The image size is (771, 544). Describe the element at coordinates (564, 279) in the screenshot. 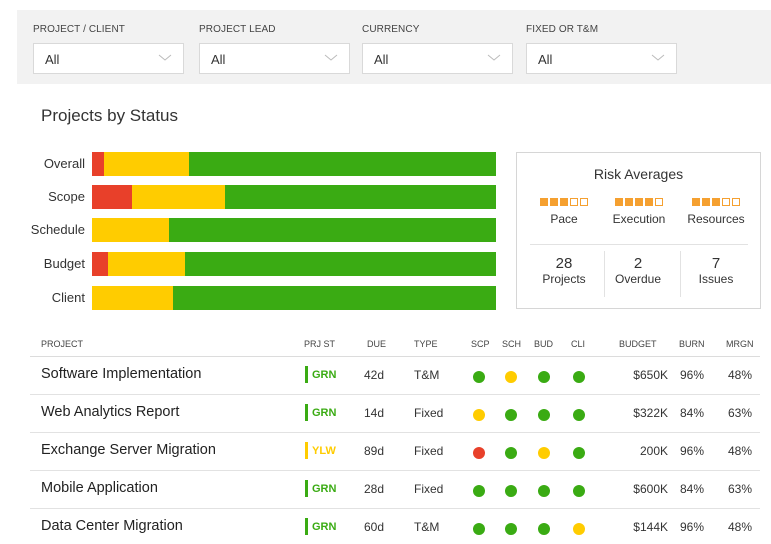

I see `stat-label: Projects` at that location.